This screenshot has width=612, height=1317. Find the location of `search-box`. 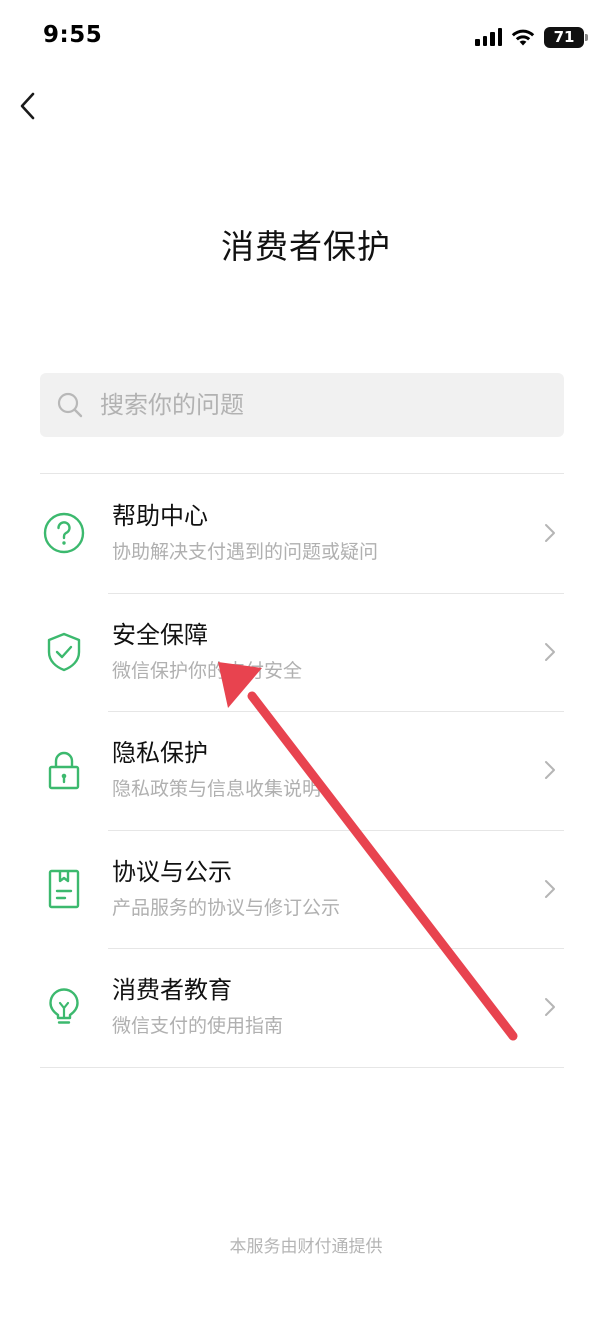

search-box is located at coordinates (302, 405).